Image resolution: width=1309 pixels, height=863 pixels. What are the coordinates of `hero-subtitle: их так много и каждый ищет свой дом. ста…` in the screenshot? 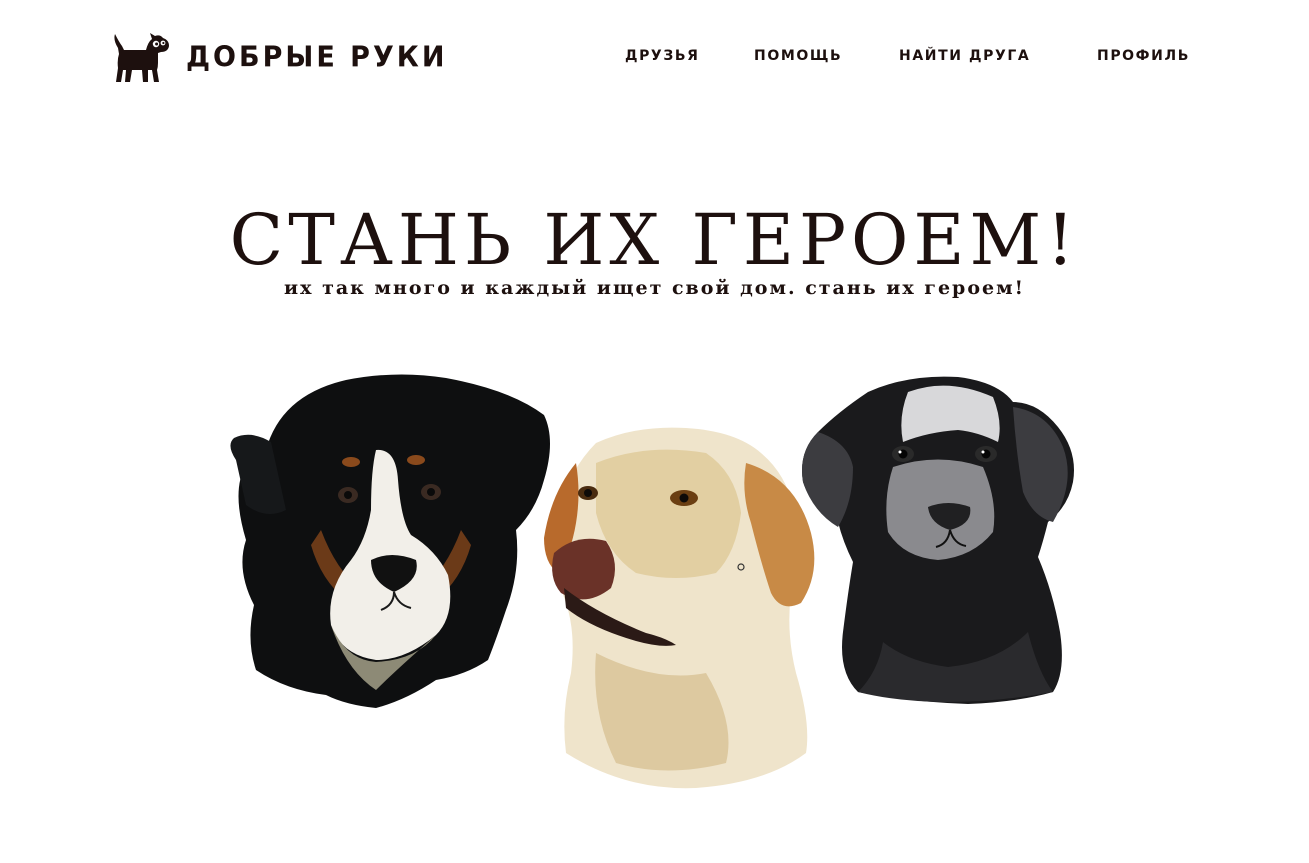 It's located at (654, 288).